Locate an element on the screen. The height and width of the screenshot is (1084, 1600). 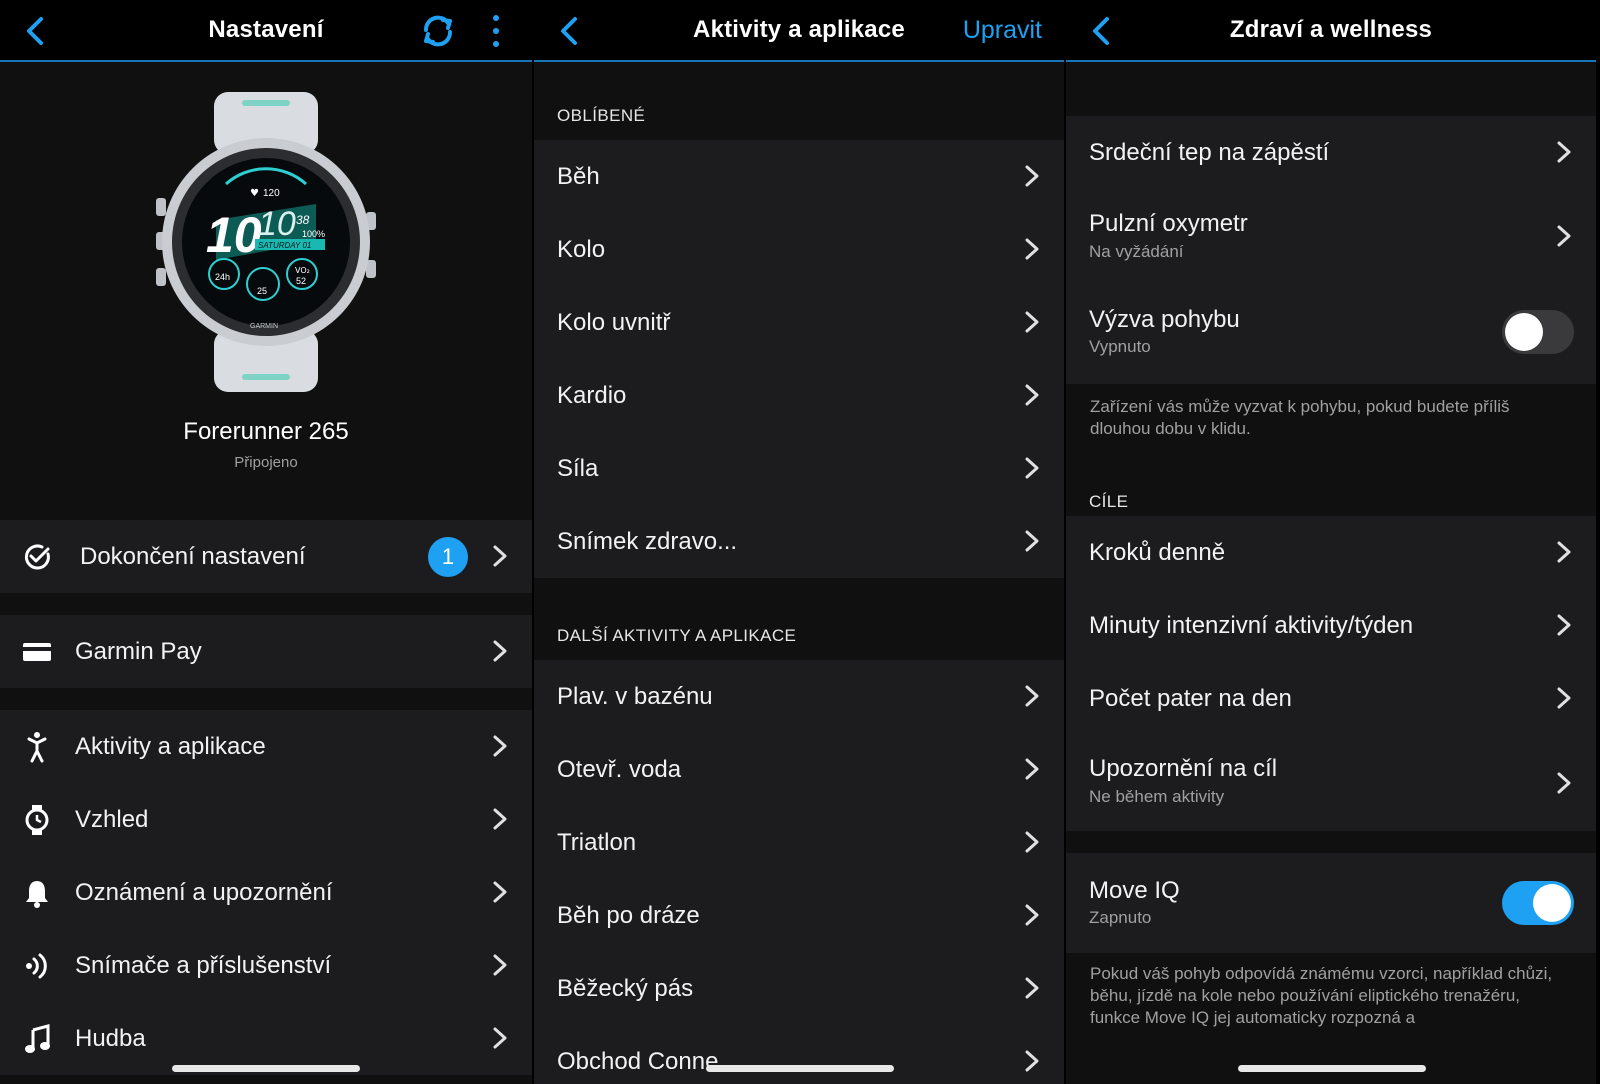
edit-button: Upravit is located at coordinates (1002, 30).